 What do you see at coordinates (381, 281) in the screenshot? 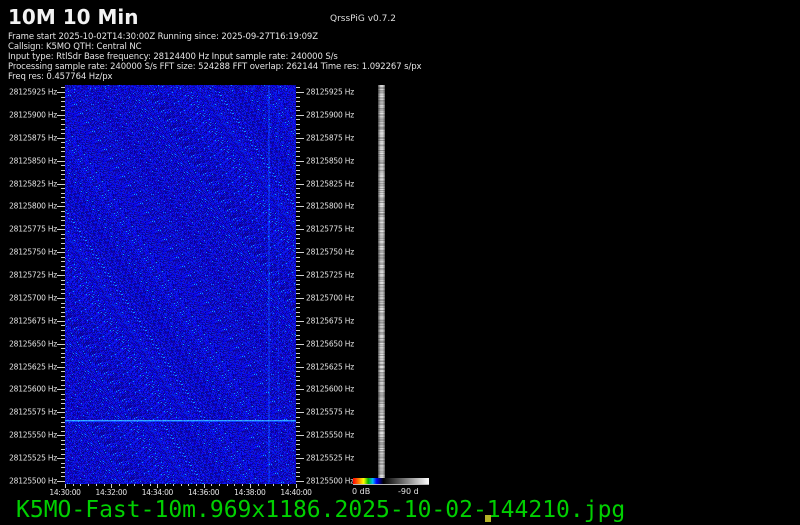
I see `signal-level-meter` at bounding box center [381, 281].